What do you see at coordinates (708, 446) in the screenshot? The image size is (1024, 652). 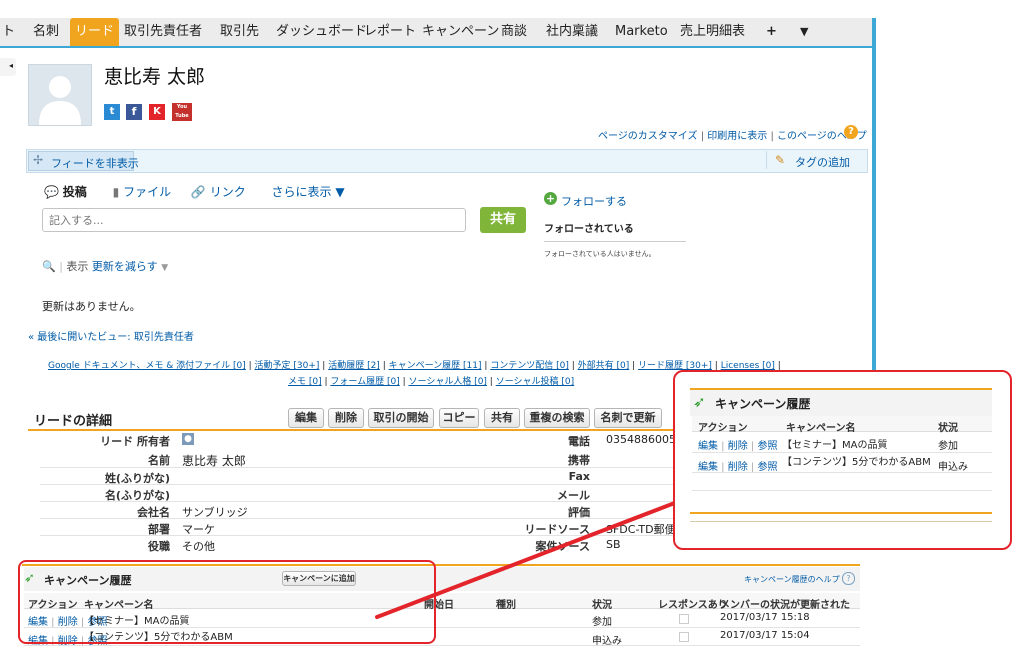 I see `row-edit-link: 編集` at bounding box center [708, 446].